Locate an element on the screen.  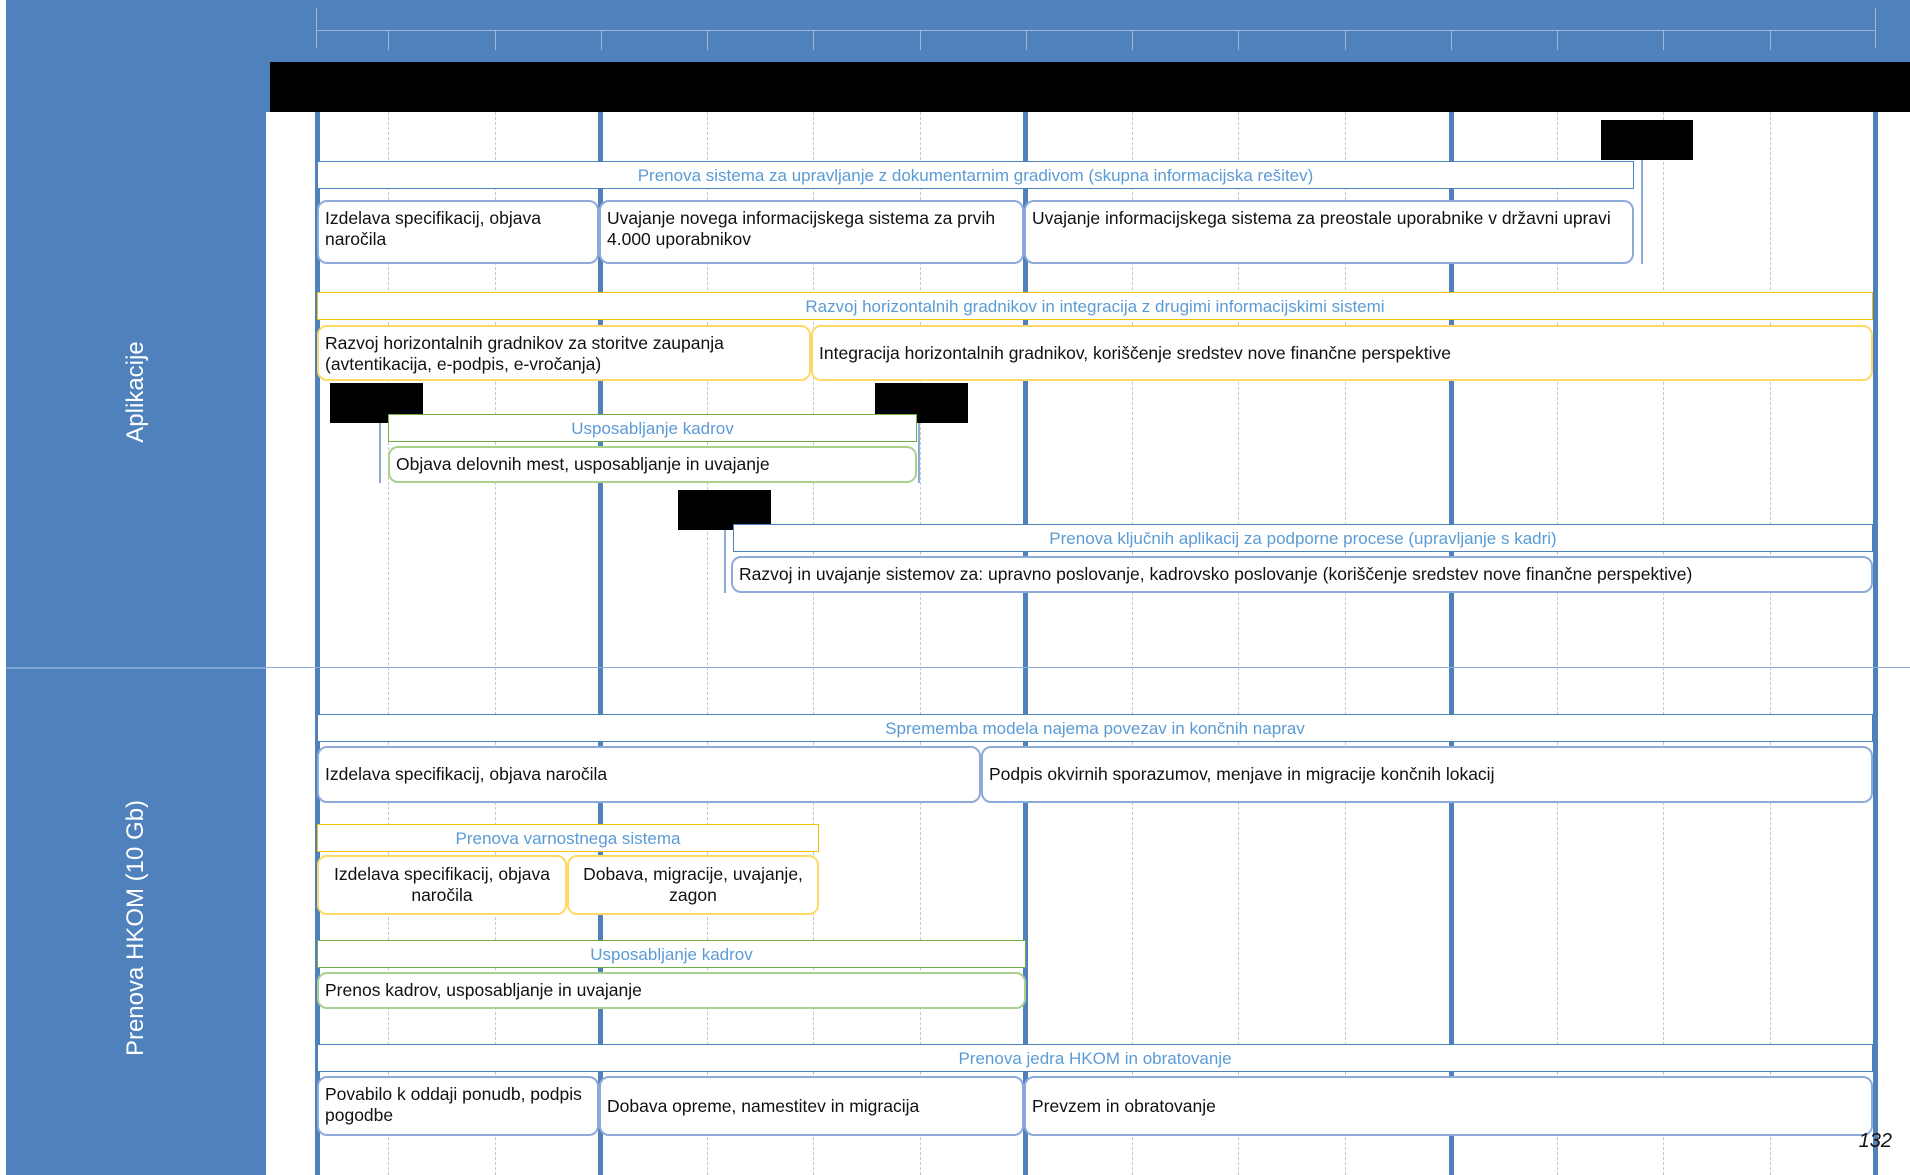
task-bar: Prevzem in obratovanje is located at coordinates (1448, 1106).